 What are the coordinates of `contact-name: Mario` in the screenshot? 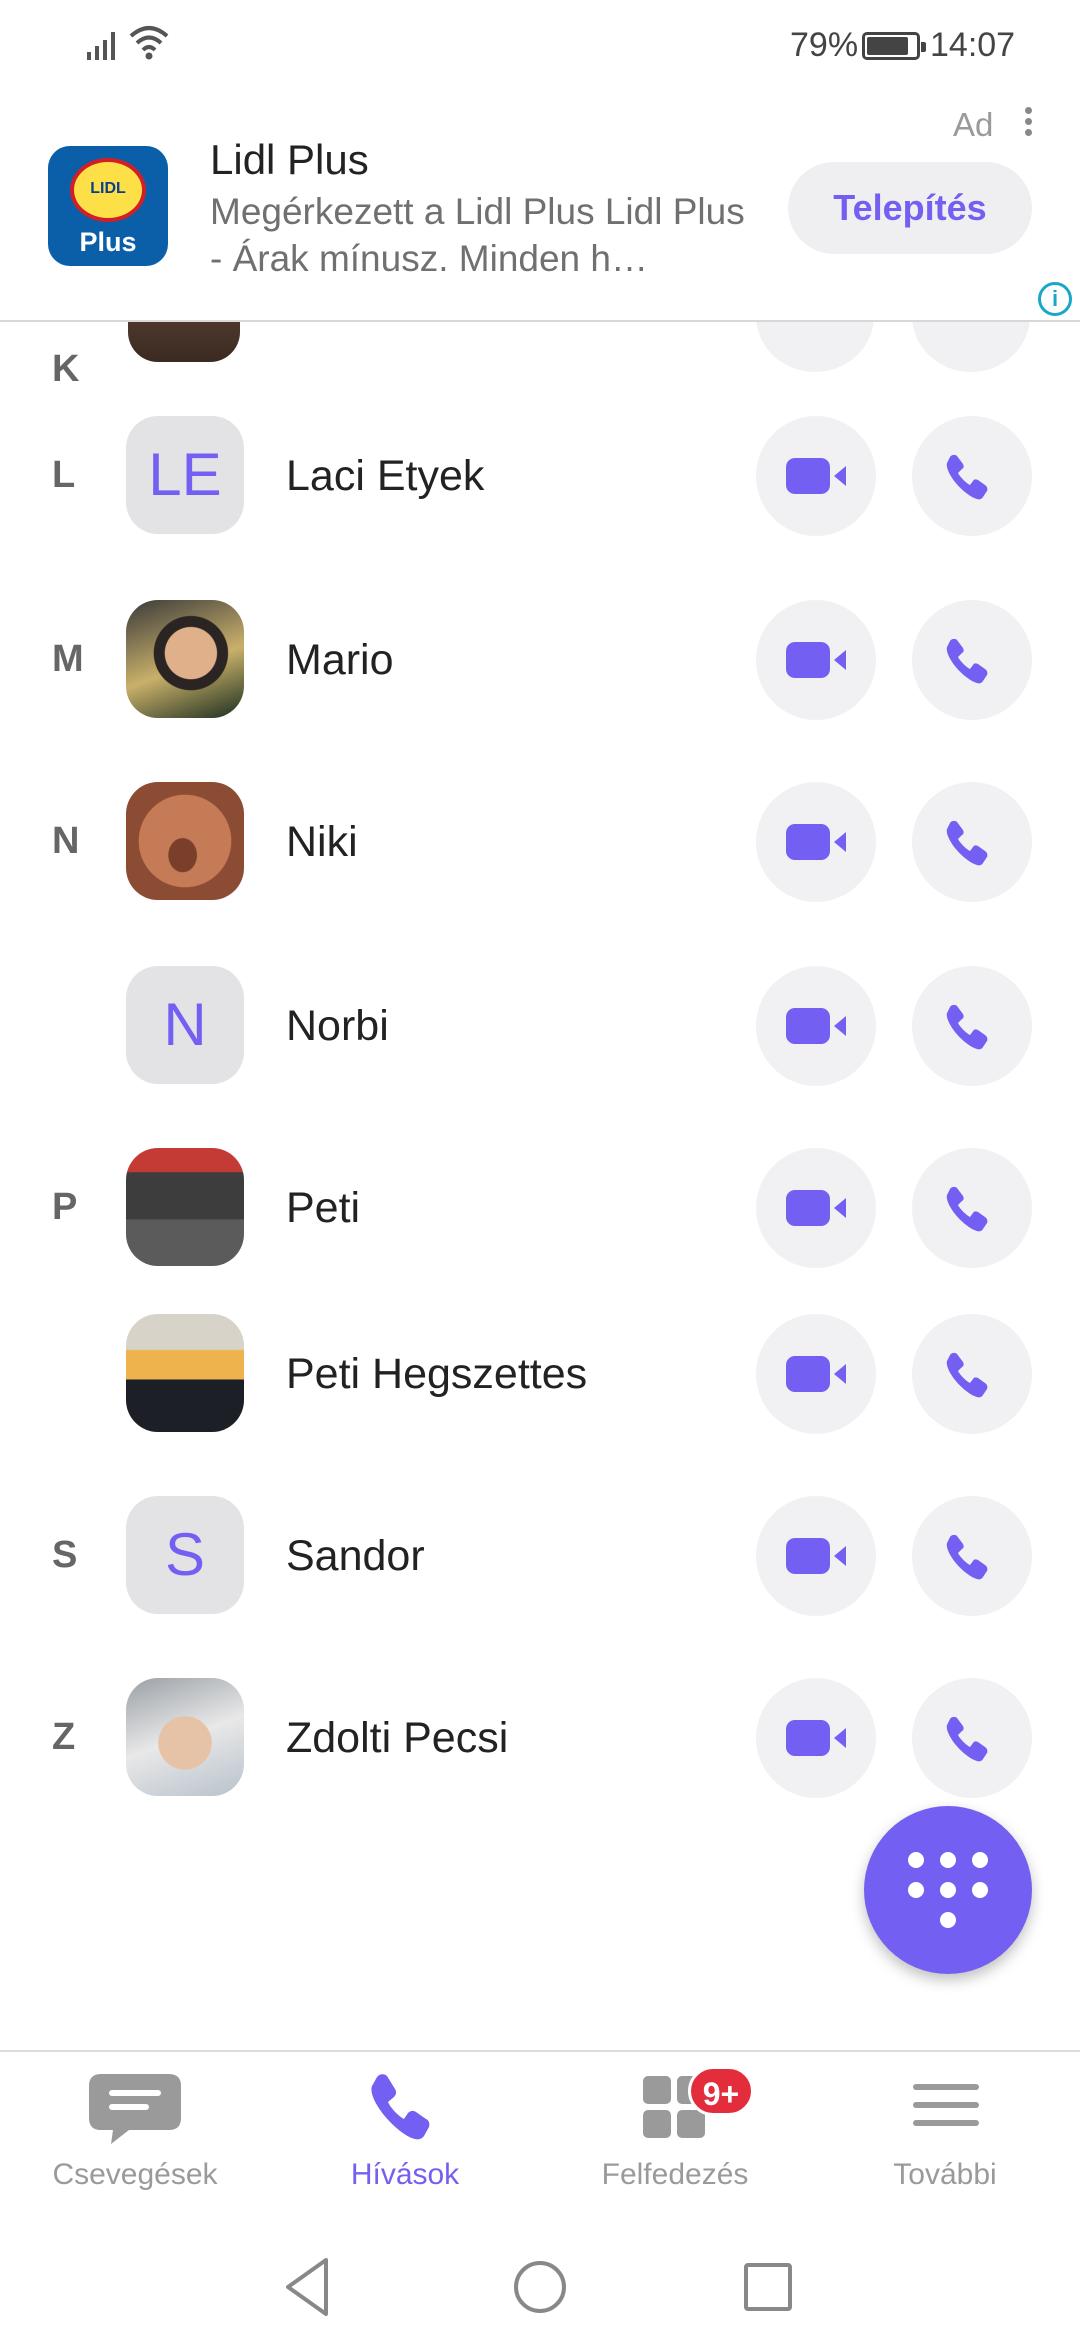 It's located at (340, 660).